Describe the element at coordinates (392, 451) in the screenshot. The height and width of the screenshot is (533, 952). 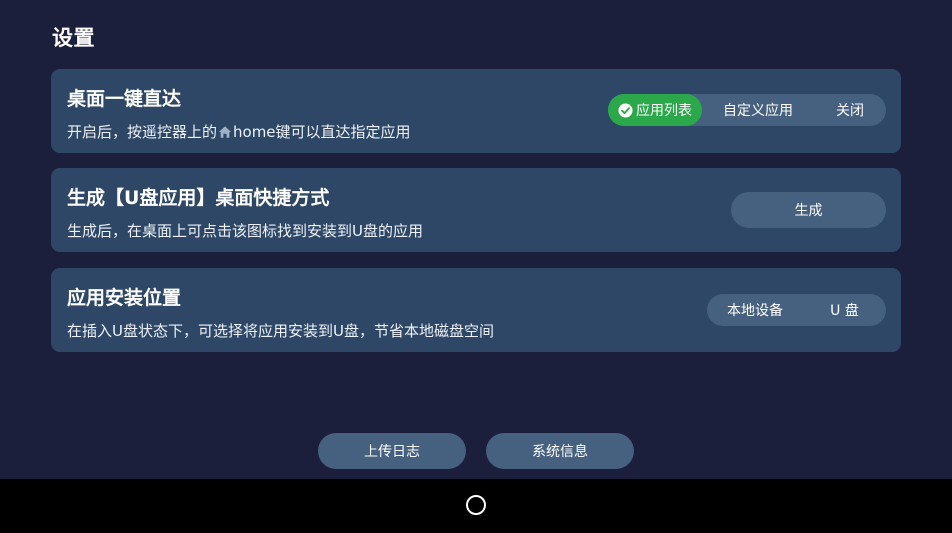
I see `upload-log-button: 上传日志` at that location.